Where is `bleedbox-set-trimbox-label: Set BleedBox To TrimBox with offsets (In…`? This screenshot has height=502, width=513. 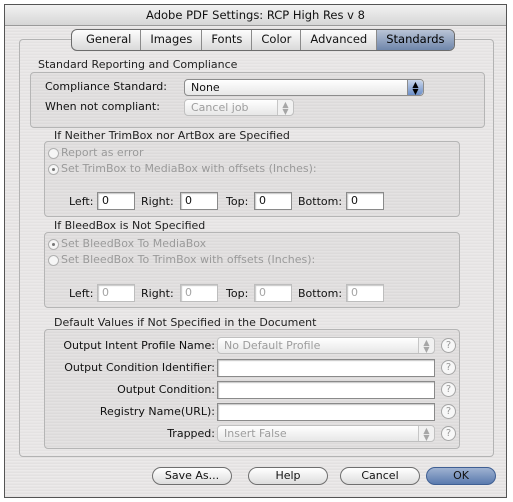 bleedbox-set-trimbox-label: Set BleedBox To TrimBox with offsets (In… is located at coordinates (188, 259).